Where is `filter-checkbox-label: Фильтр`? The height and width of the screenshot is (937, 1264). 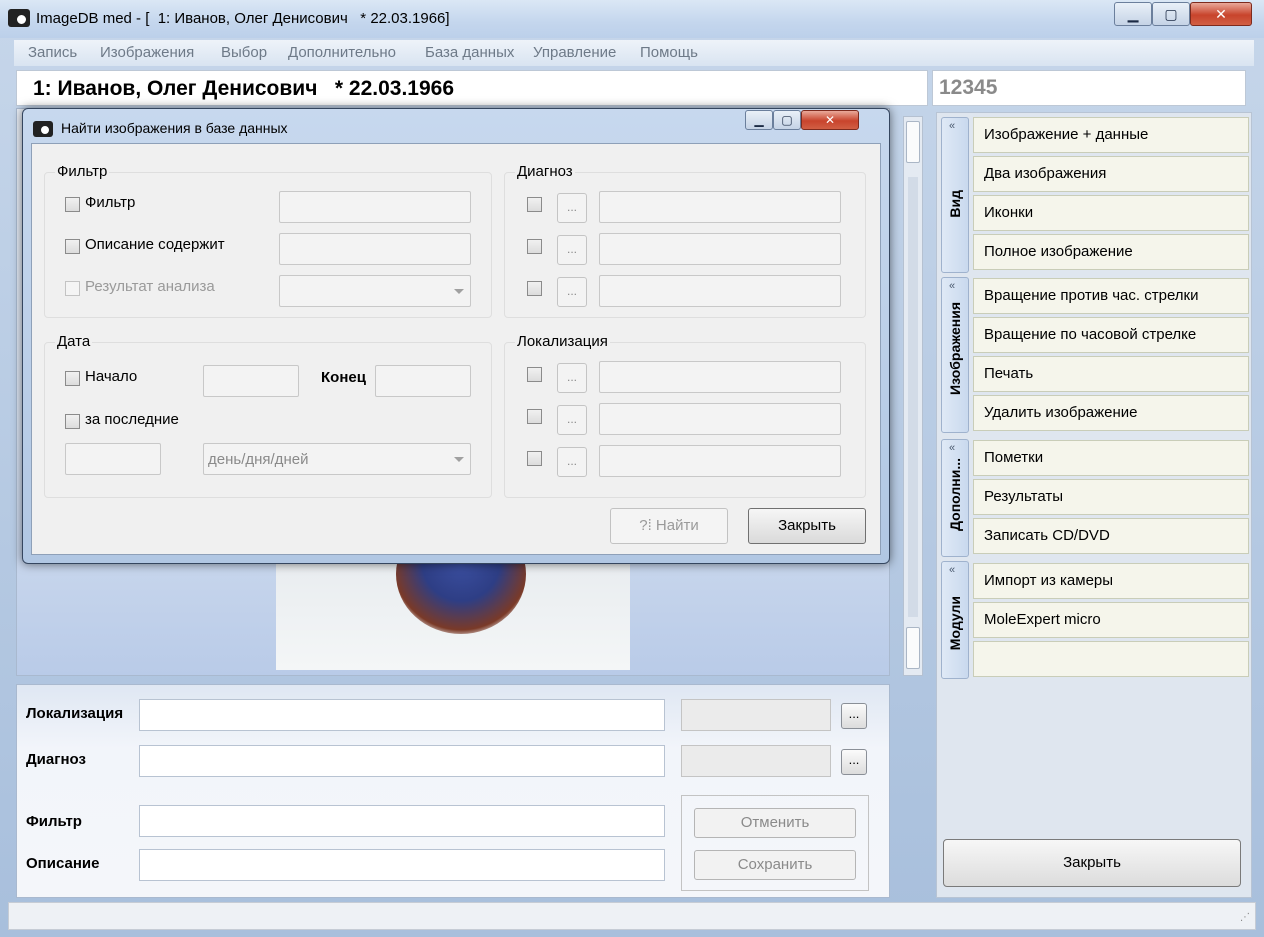 filter-checkbox-label: Фильтр is located at coordinates (110, 202).